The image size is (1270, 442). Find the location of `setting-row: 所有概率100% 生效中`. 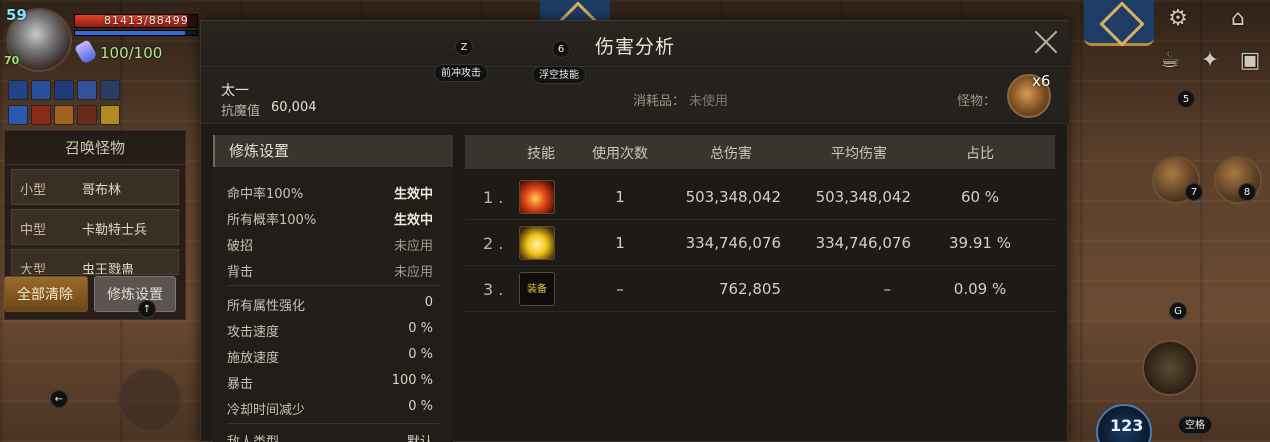

setting-row: 所有概率100% 生效中 is located at coordinates (333, 218).